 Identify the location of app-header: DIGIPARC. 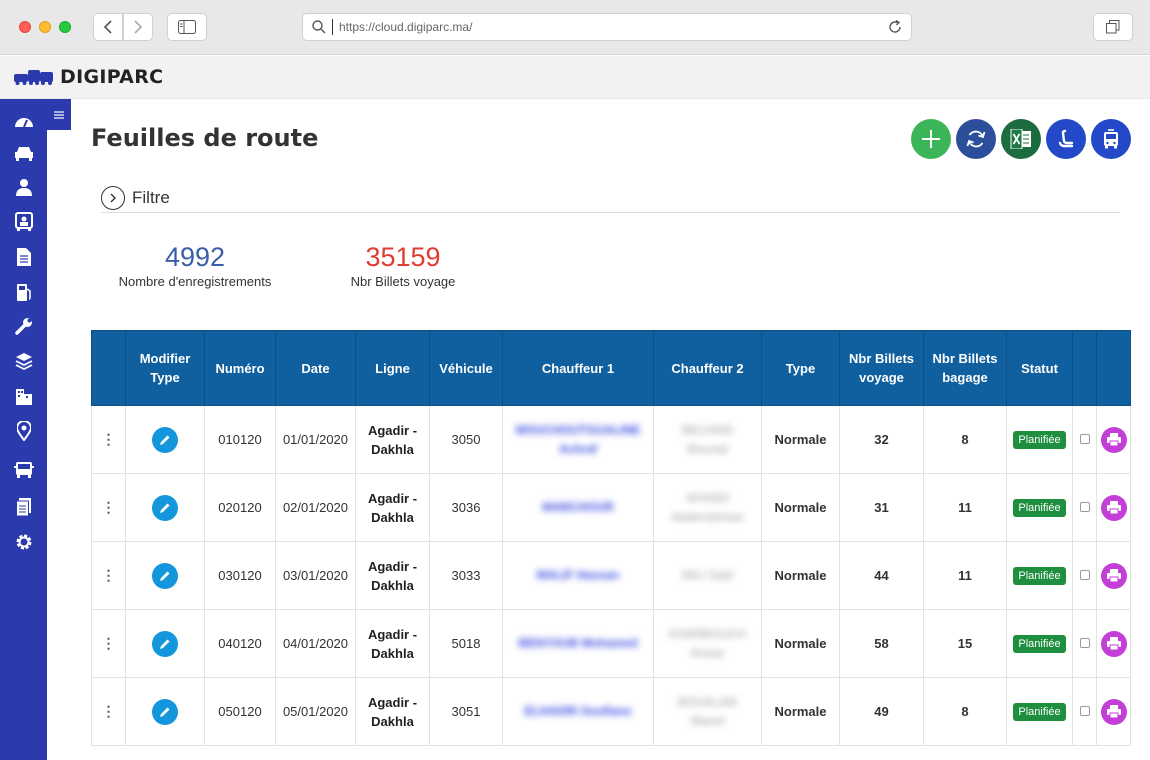
(575, 77).